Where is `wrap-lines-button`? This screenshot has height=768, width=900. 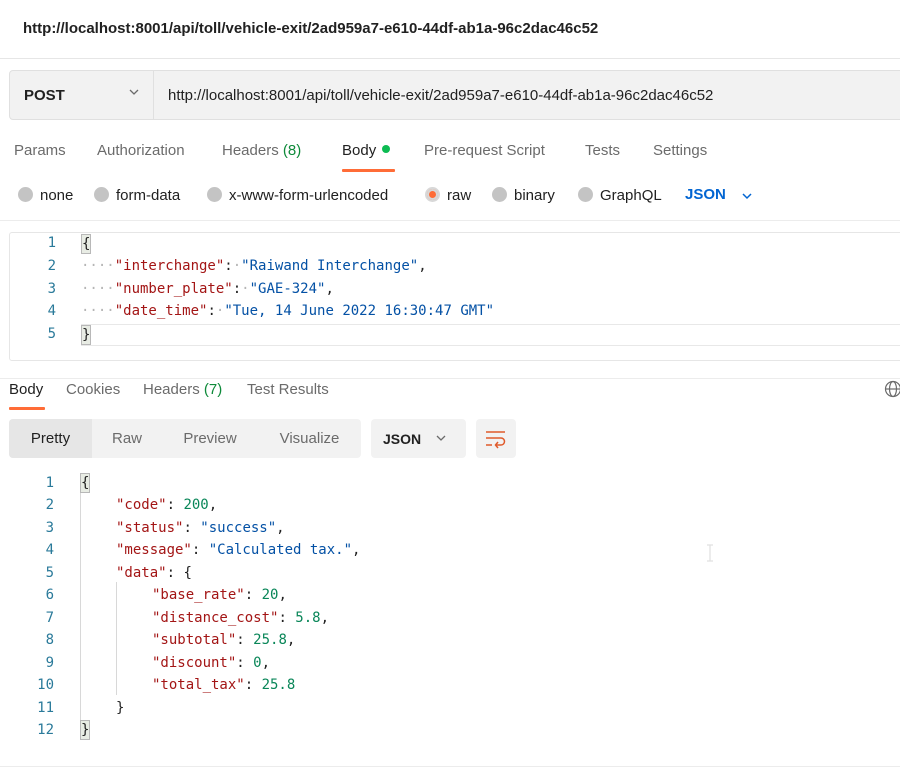
wrap-lines-button is located at coordinates (496, 438).